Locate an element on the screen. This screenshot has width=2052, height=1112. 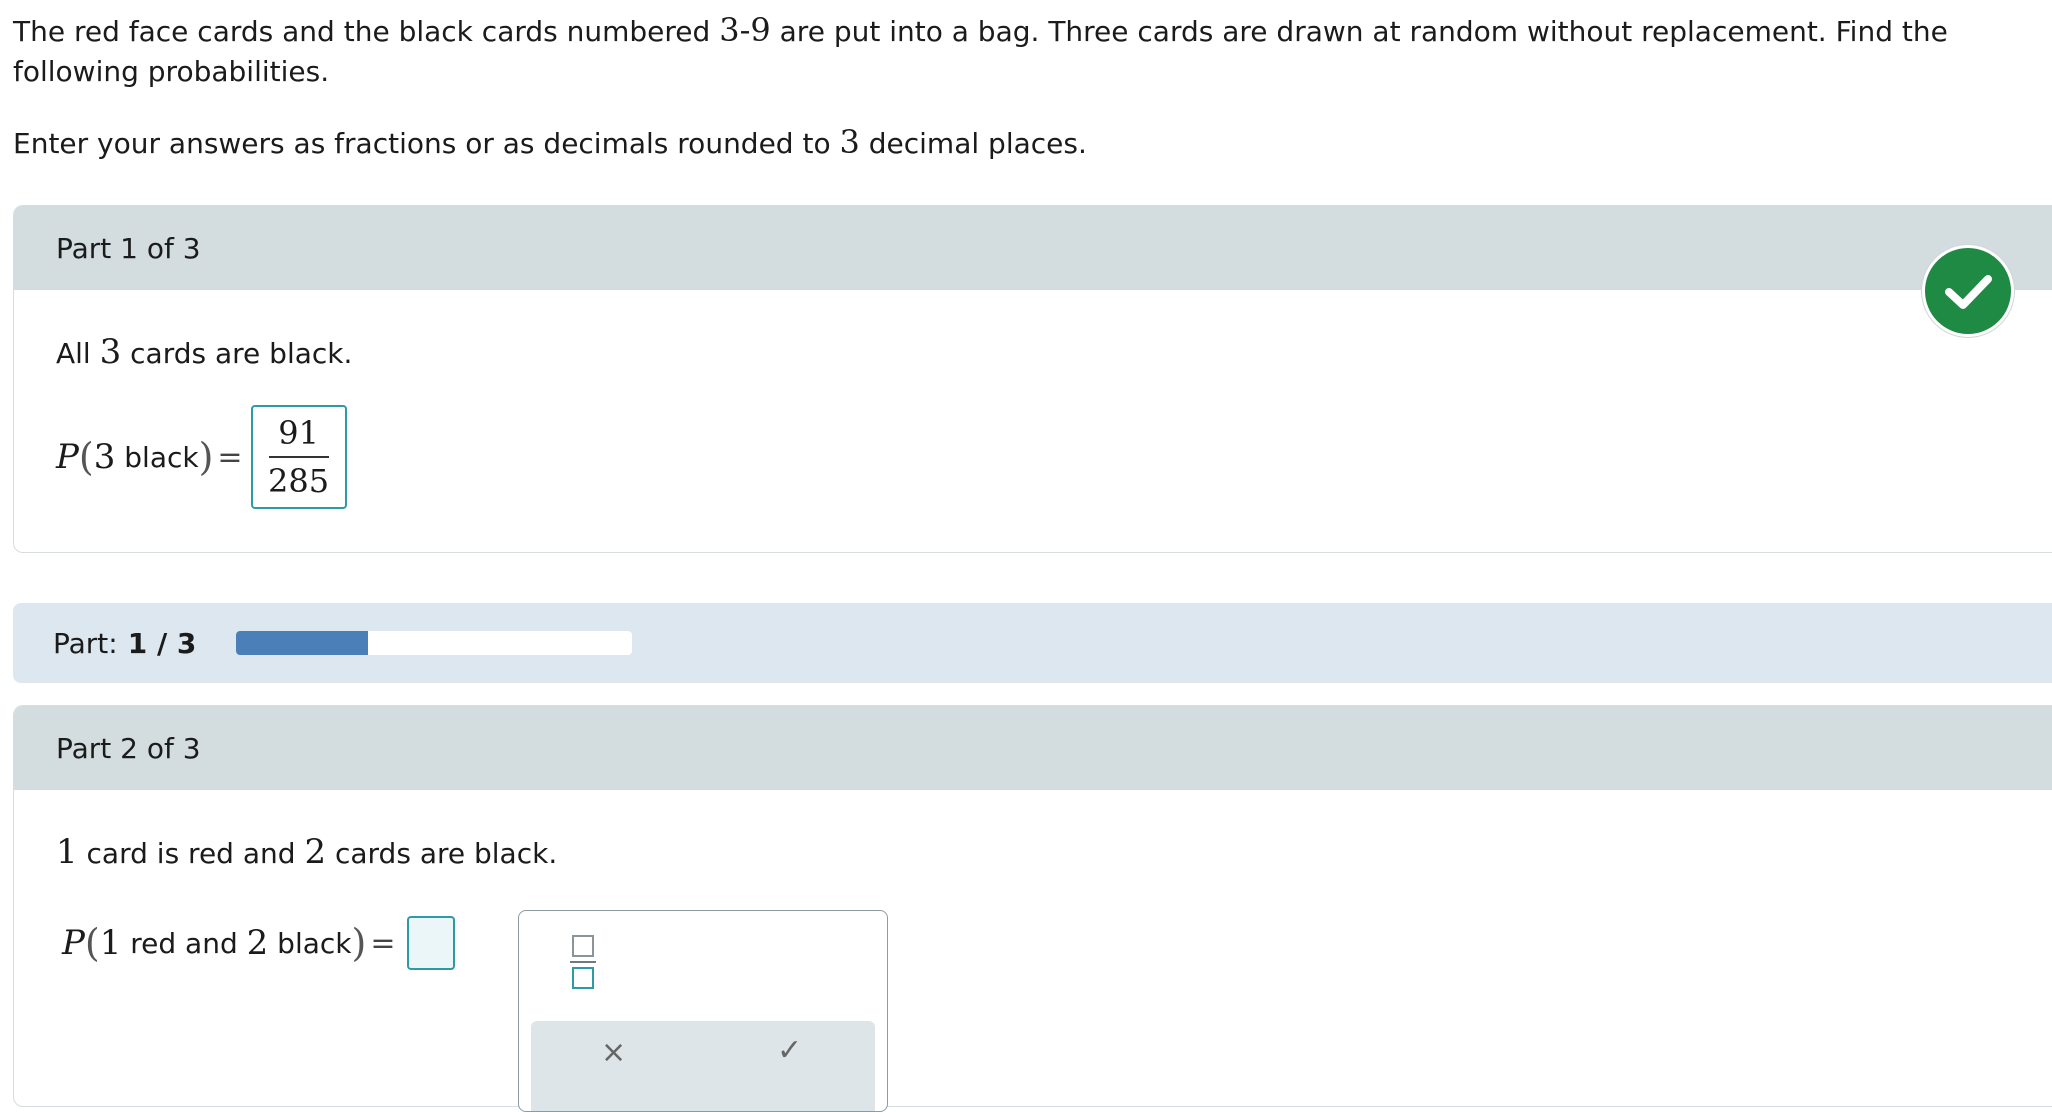
equation-number: 1 is located at coordinates (110, 943).